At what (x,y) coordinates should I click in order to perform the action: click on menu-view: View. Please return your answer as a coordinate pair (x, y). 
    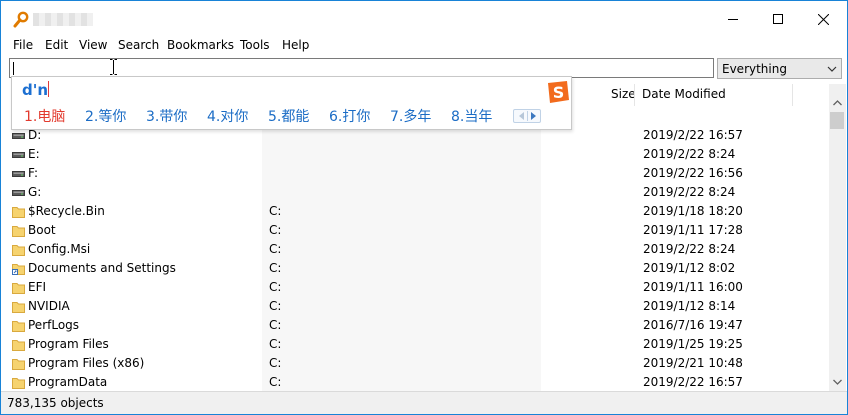
    Looking at the image, I should click on (93, 45).